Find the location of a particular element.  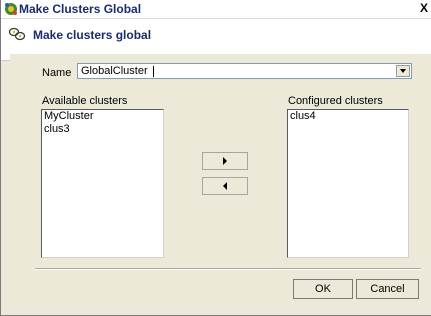

name-dropdown-button is located at coordinates (403, 71).